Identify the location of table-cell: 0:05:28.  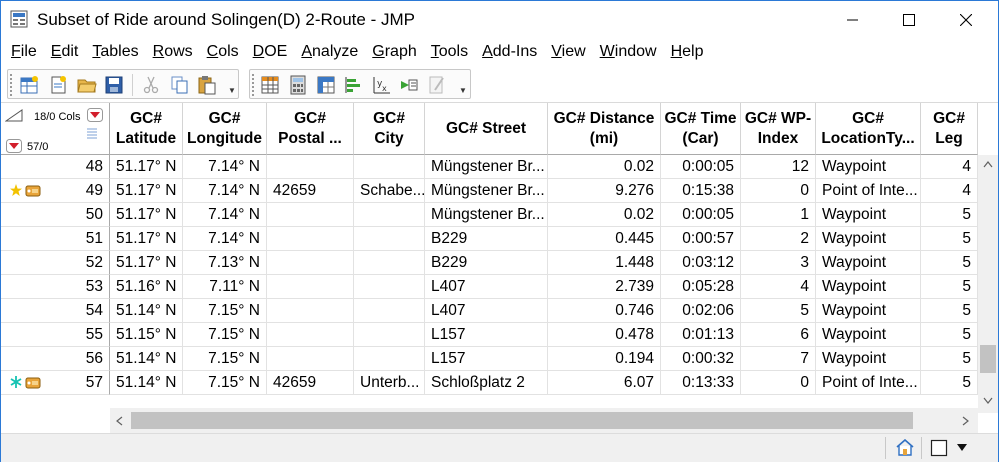
(701, 287).